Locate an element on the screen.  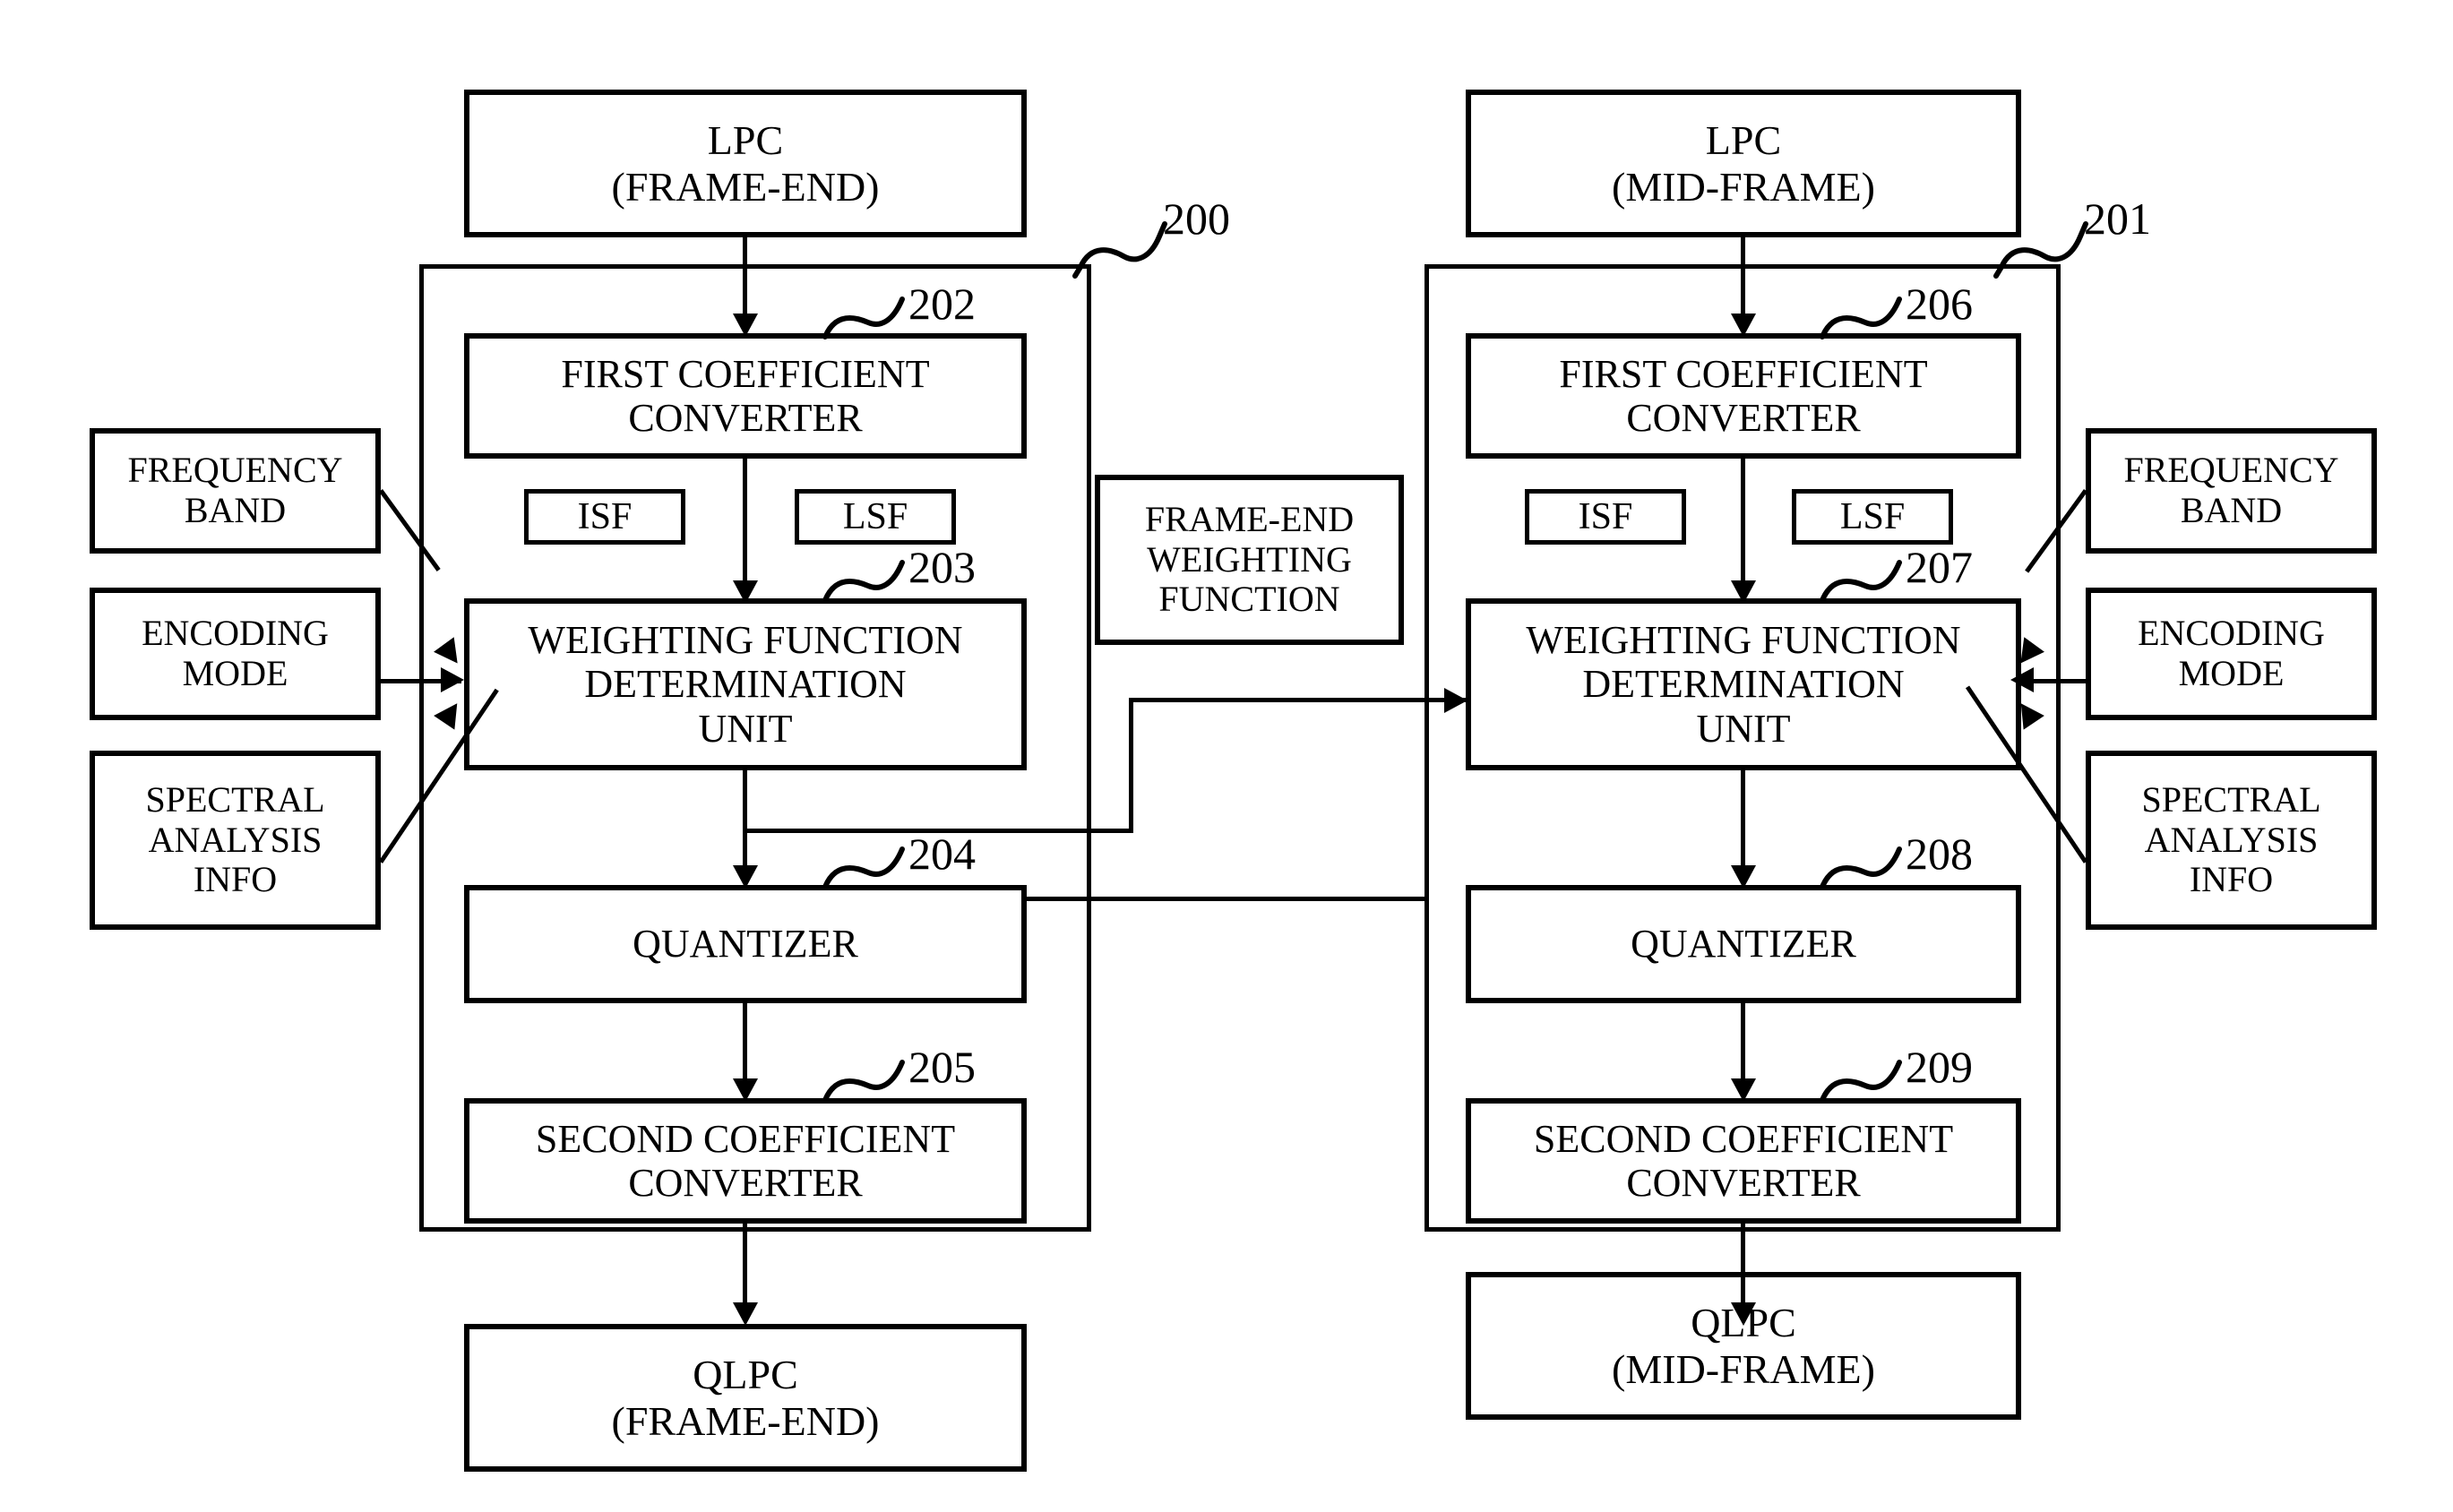
lpc-mid-frame-label: LPC (MID-FRAME) is located at coordinates (1743, 163).